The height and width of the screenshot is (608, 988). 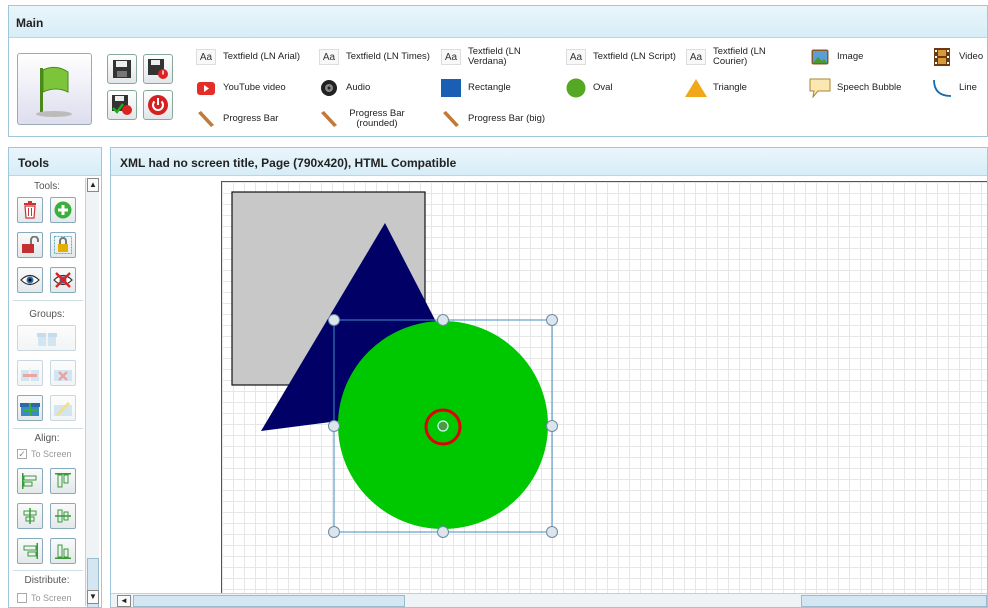 I want to click on widget-textfield-courier: Aa Textfield (LN Courier), so click(x=740, y=57).